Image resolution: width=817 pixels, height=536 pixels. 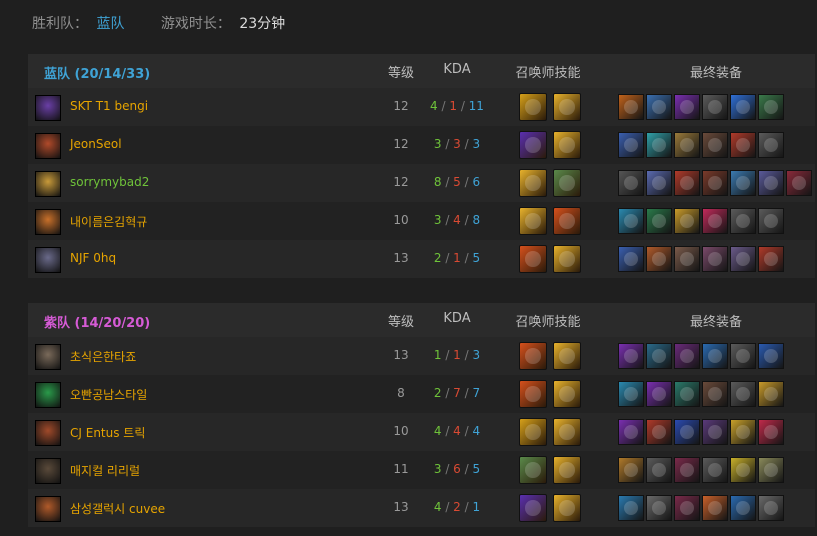 I want to click on player-row: 초식은한타죠 13 1 / 1 / 3, so click(x=421, y=356).